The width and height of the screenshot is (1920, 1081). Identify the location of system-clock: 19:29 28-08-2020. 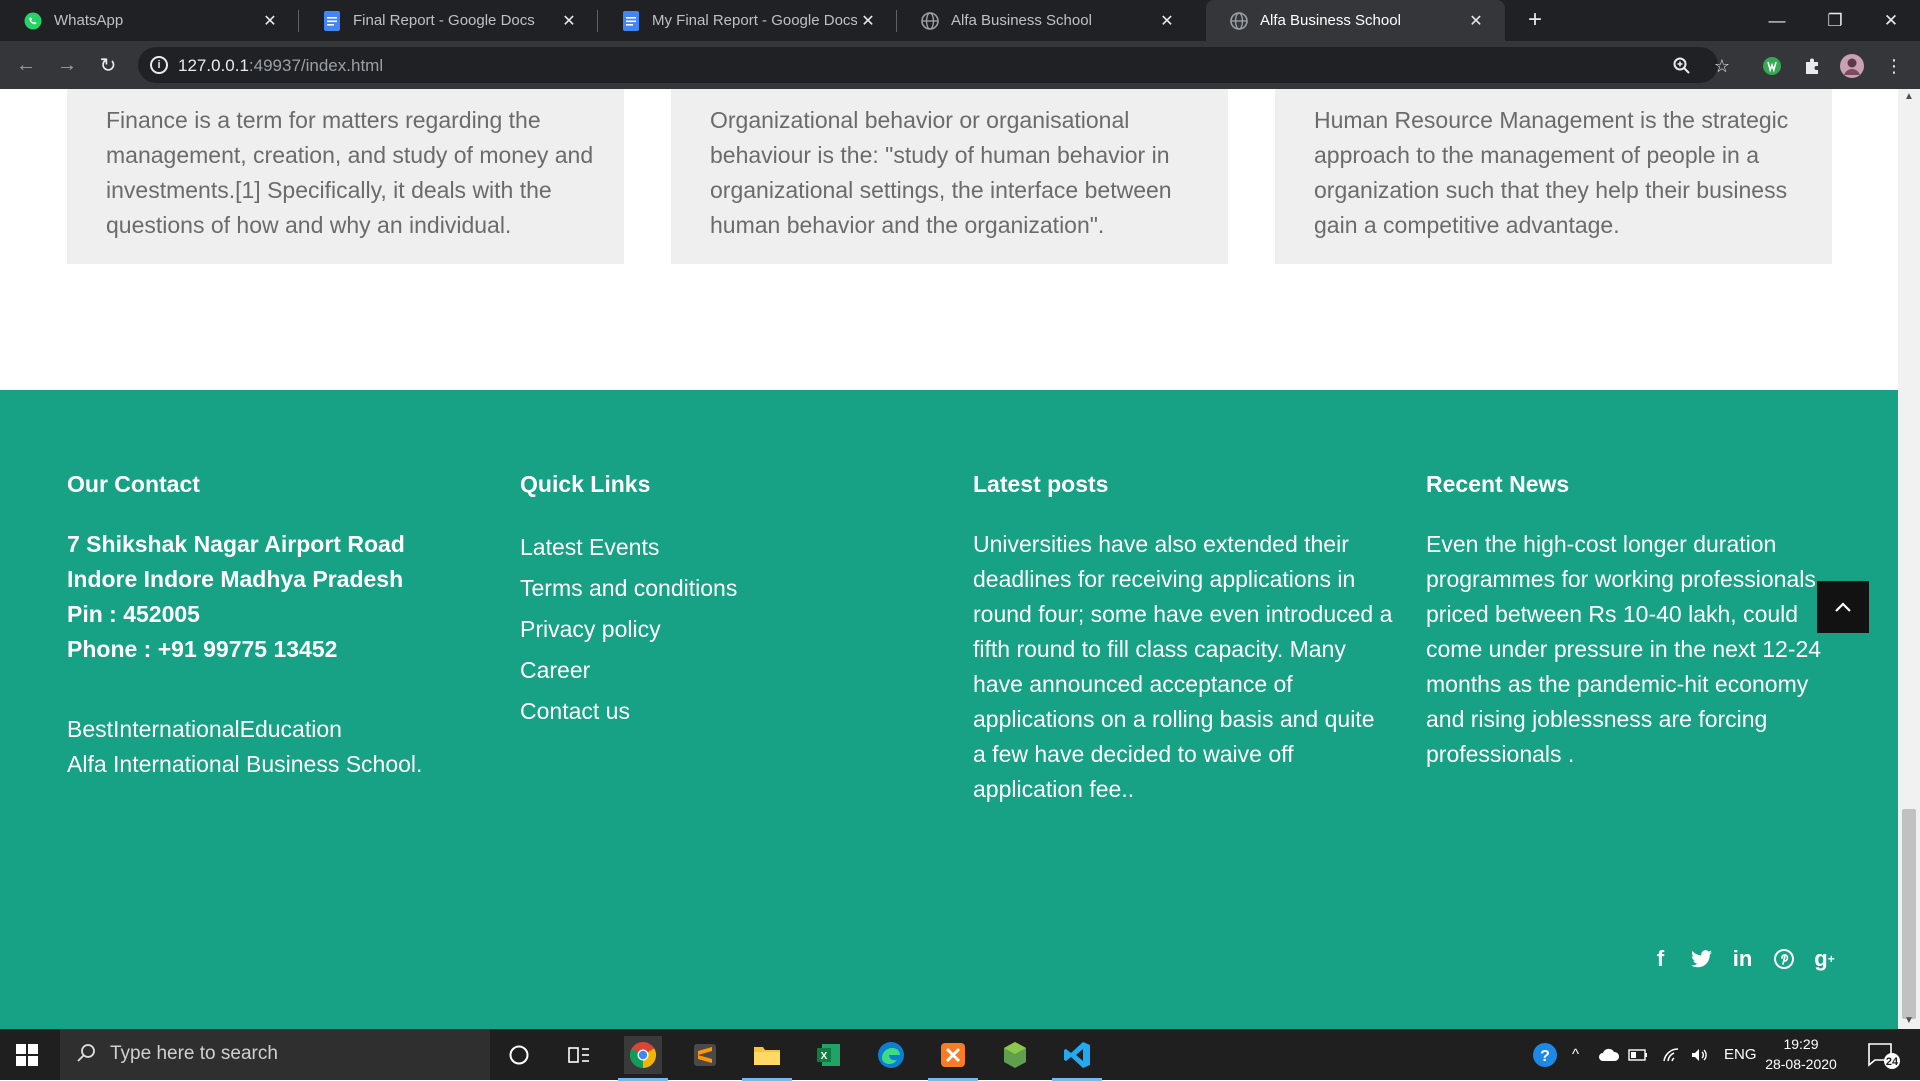
(1801, 1054).